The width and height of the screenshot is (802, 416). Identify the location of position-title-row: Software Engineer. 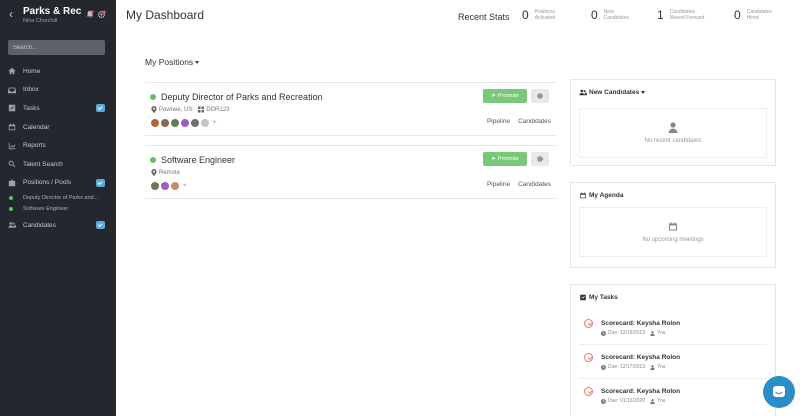
(192, 160).